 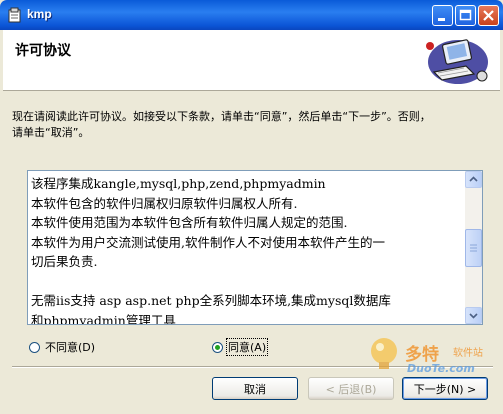 I want to click on site-watermark: 多特 软件站 DuoTe.com, so click(x=434, y=358).